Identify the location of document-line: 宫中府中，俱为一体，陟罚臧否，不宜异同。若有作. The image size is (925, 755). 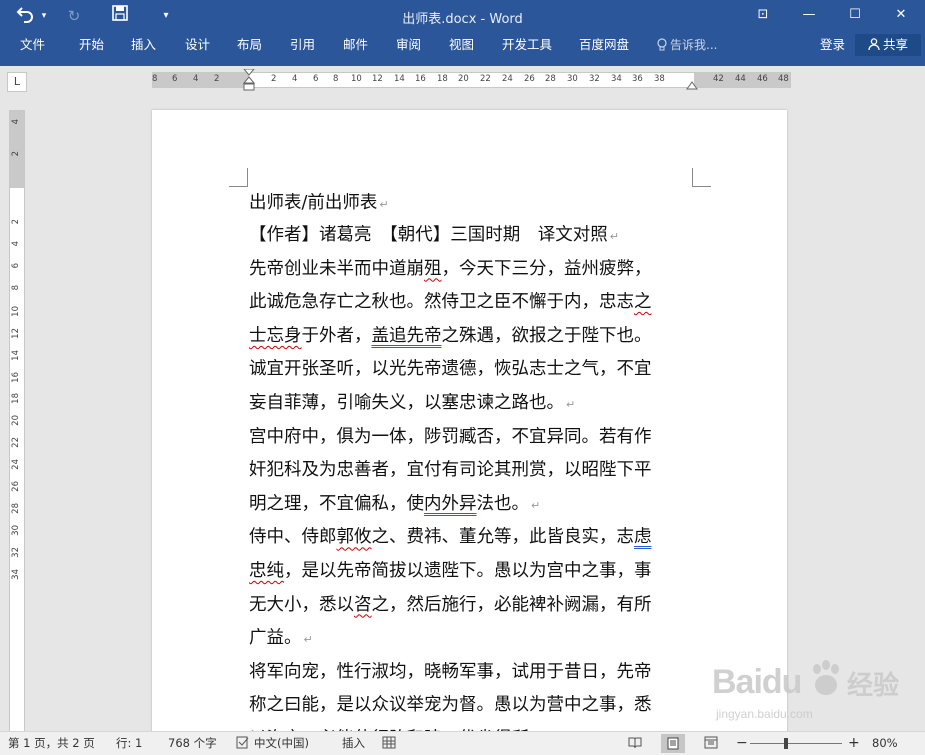
(471, 438).